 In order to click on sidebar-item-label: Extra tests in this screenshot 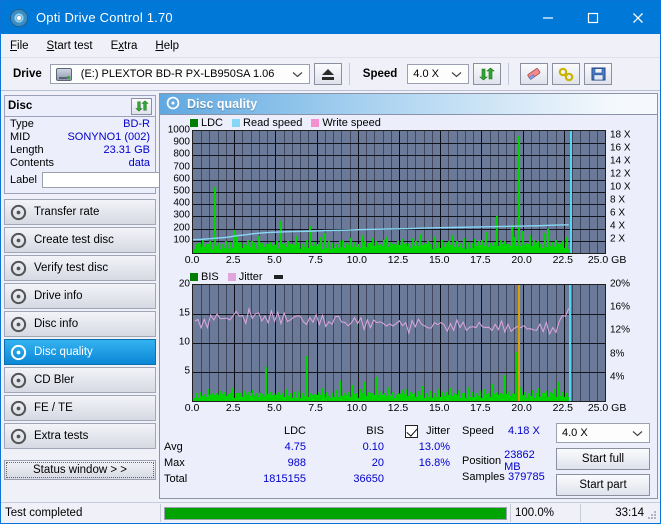, I will do `click(61, 436)`.